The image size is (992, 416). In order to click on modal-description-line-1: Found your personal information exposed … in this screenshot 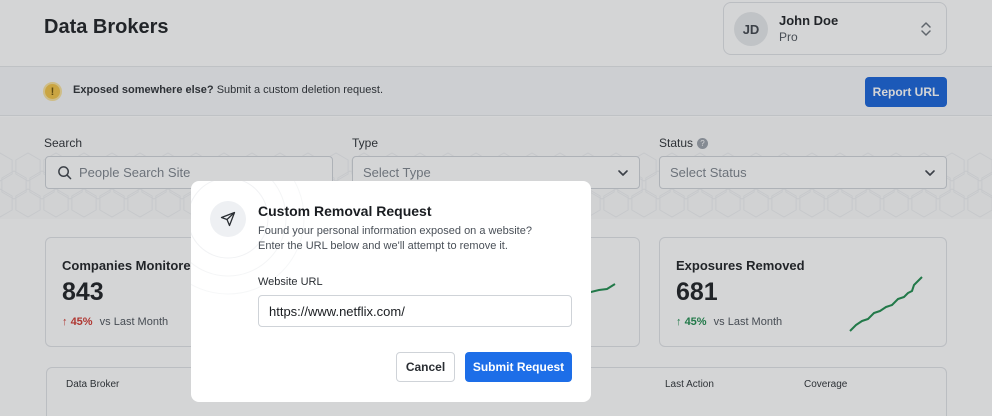, I will do `click(395, 231)`.